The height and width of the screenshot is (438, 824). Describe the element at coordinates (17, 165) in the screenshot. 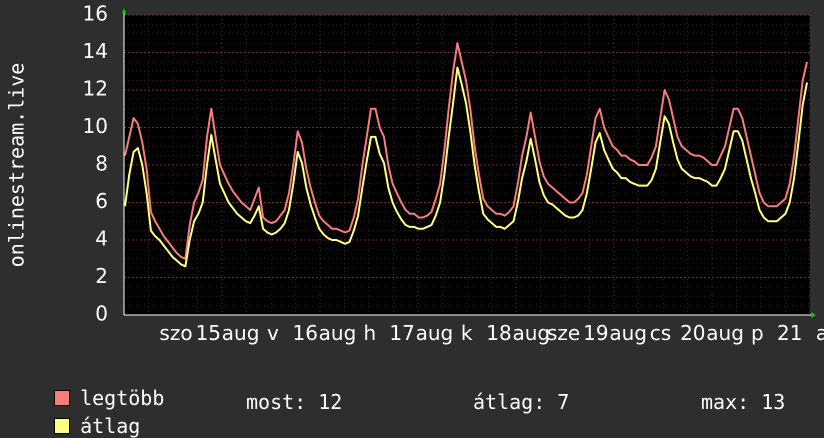

I see `y-axis-label: onlinestream.live` at that location.